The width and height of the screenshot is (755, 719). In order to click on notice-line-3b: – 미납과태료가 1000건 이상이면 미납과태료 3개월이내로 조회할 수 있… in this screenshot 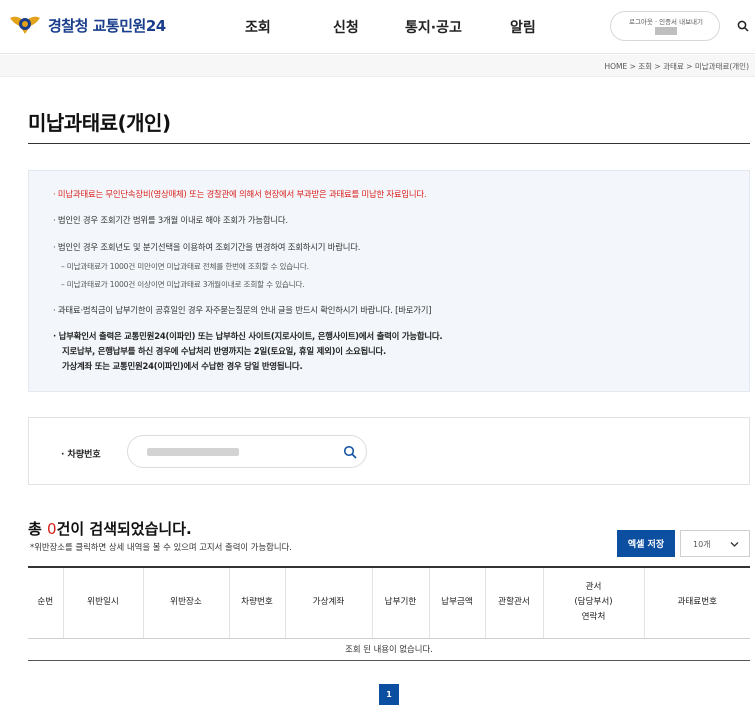, I will do `click(183, 284)`.